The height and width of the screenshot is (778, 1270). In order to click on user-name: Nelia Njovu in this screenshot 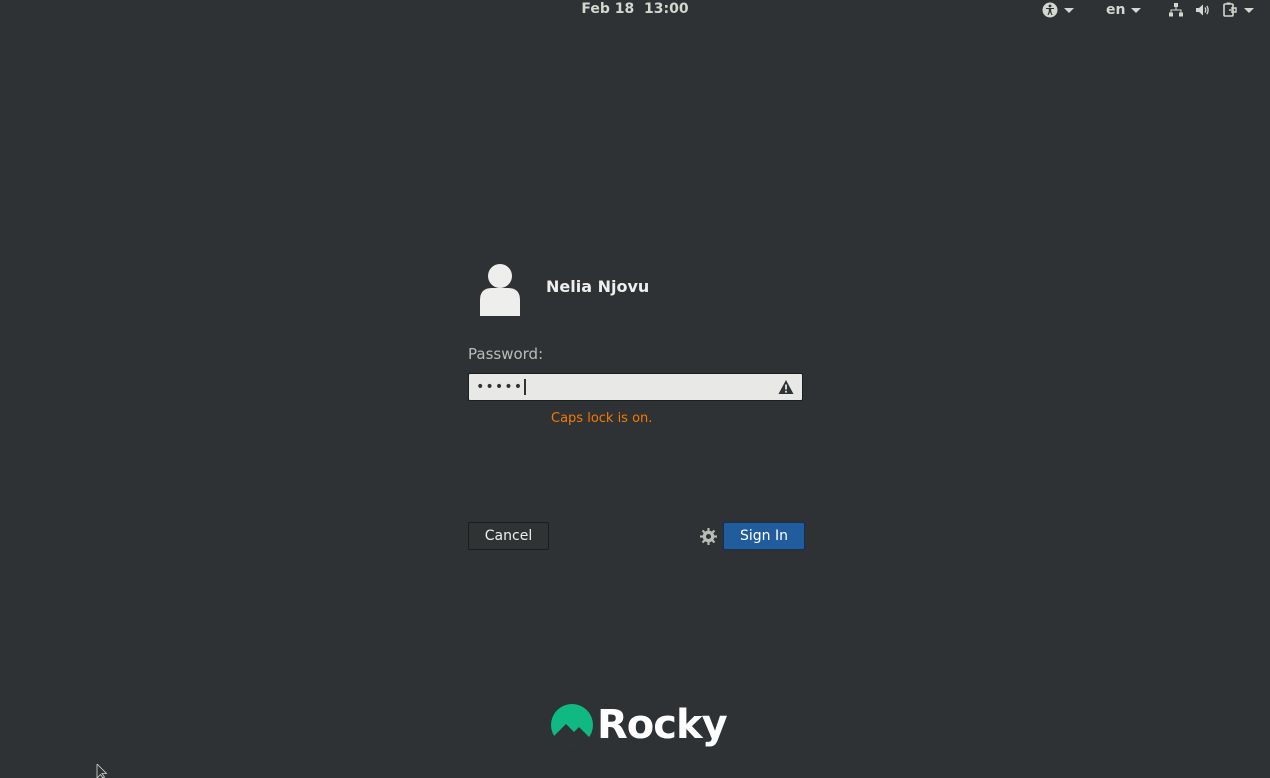, I will do `click(598, 286)`.